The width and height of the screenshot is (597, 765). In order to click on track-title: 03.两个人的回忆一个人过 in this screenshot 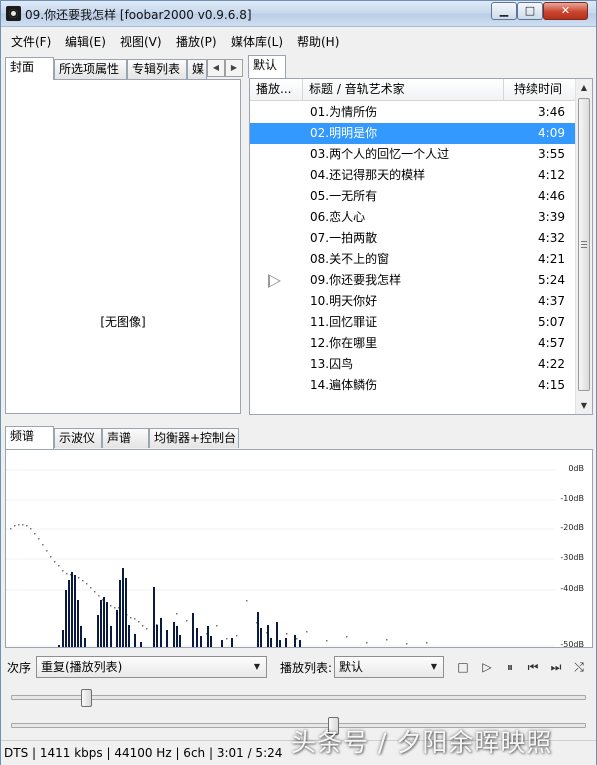, I will do `click(380, 154)`.